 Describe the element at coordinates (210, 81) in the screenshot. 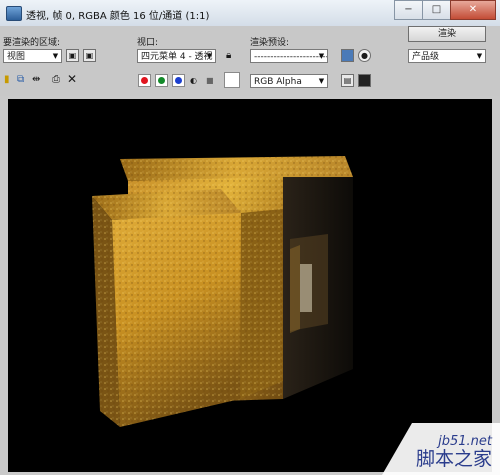

I see `monochrome-icon: ■` at that location.